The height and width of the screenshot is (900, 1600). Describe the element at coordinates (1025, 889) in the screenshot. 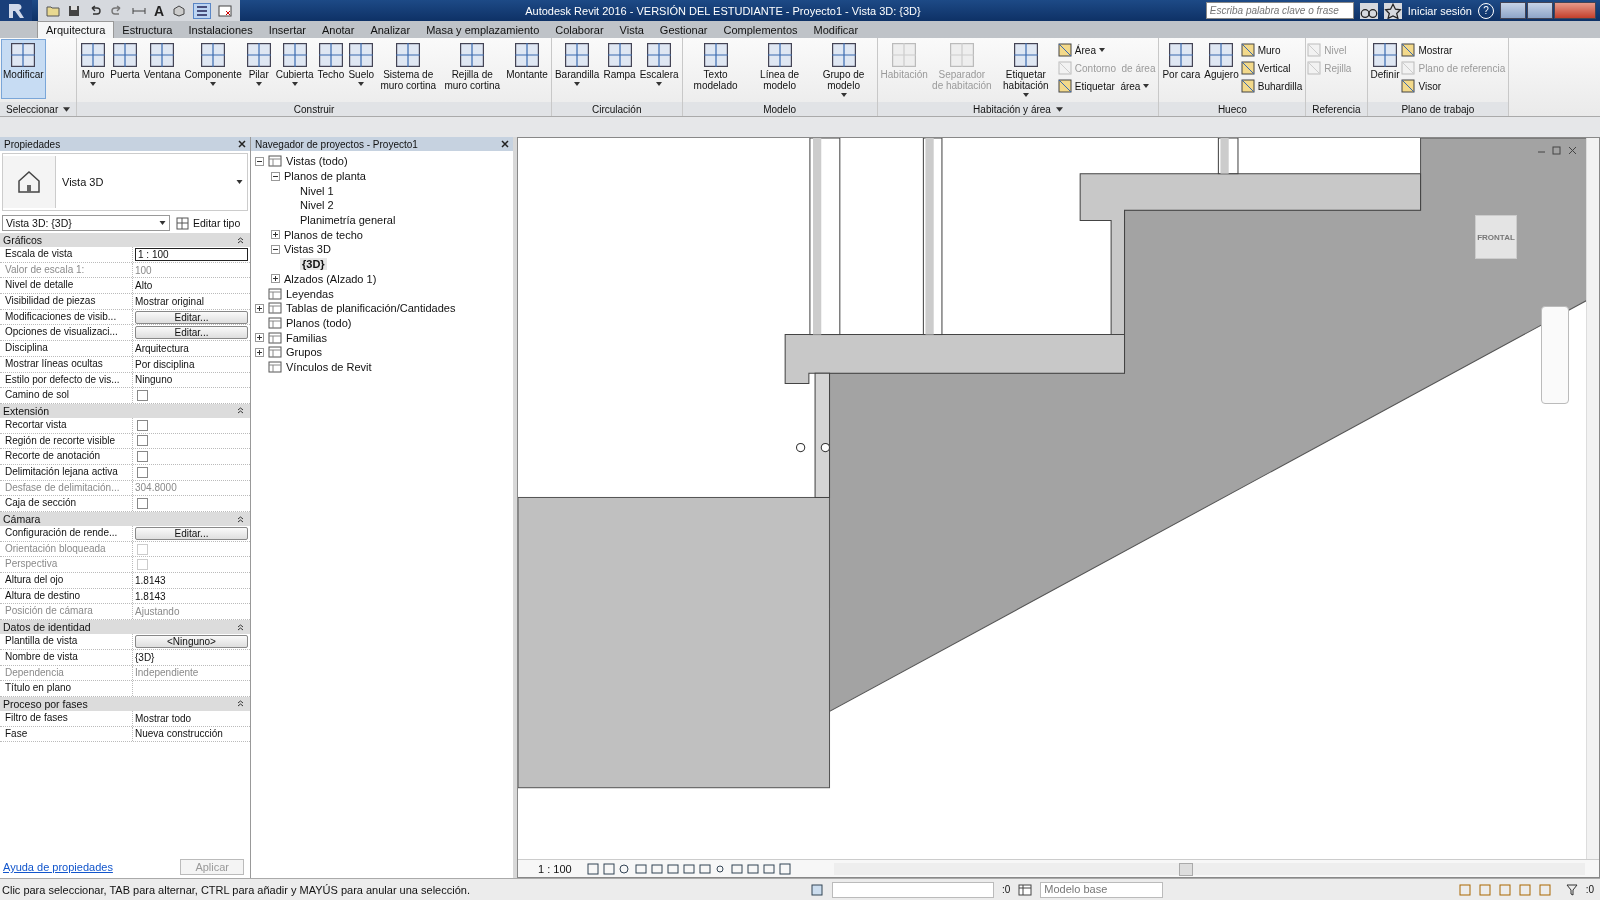

I see `table-icon` at that location.